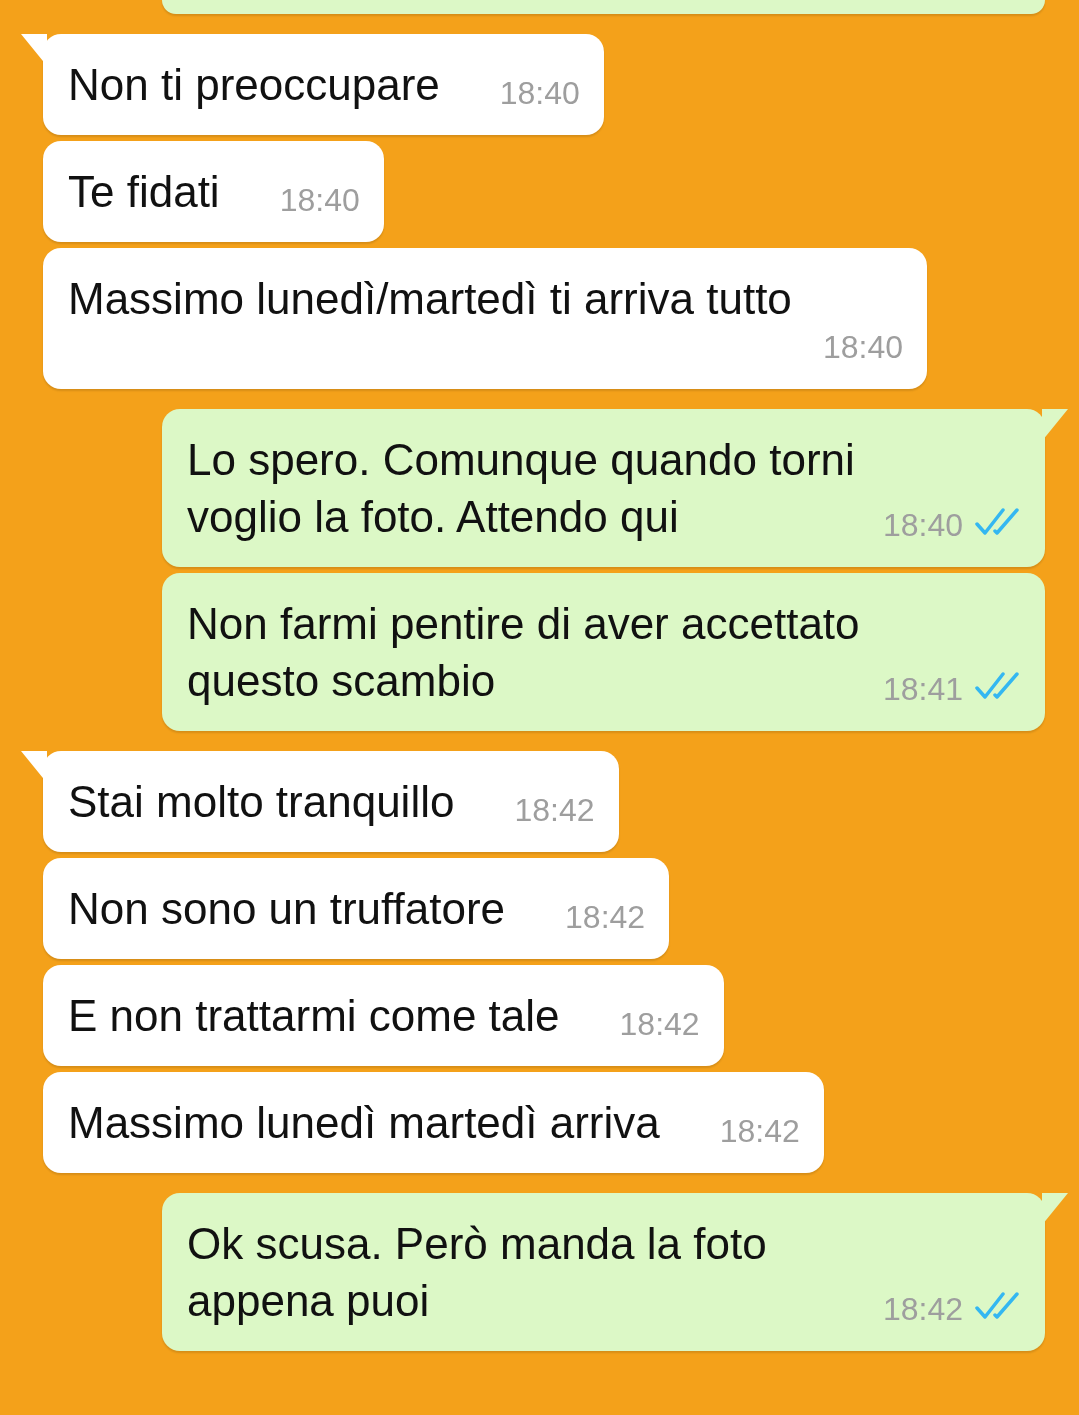 This screenshot has height=1415, width=1079. What do you see at coordinates (430, 299) in the screenshot?
I see `message-text: Massimo lunedì/martedì ti arriva tutto` at bounding box center [430, 299].